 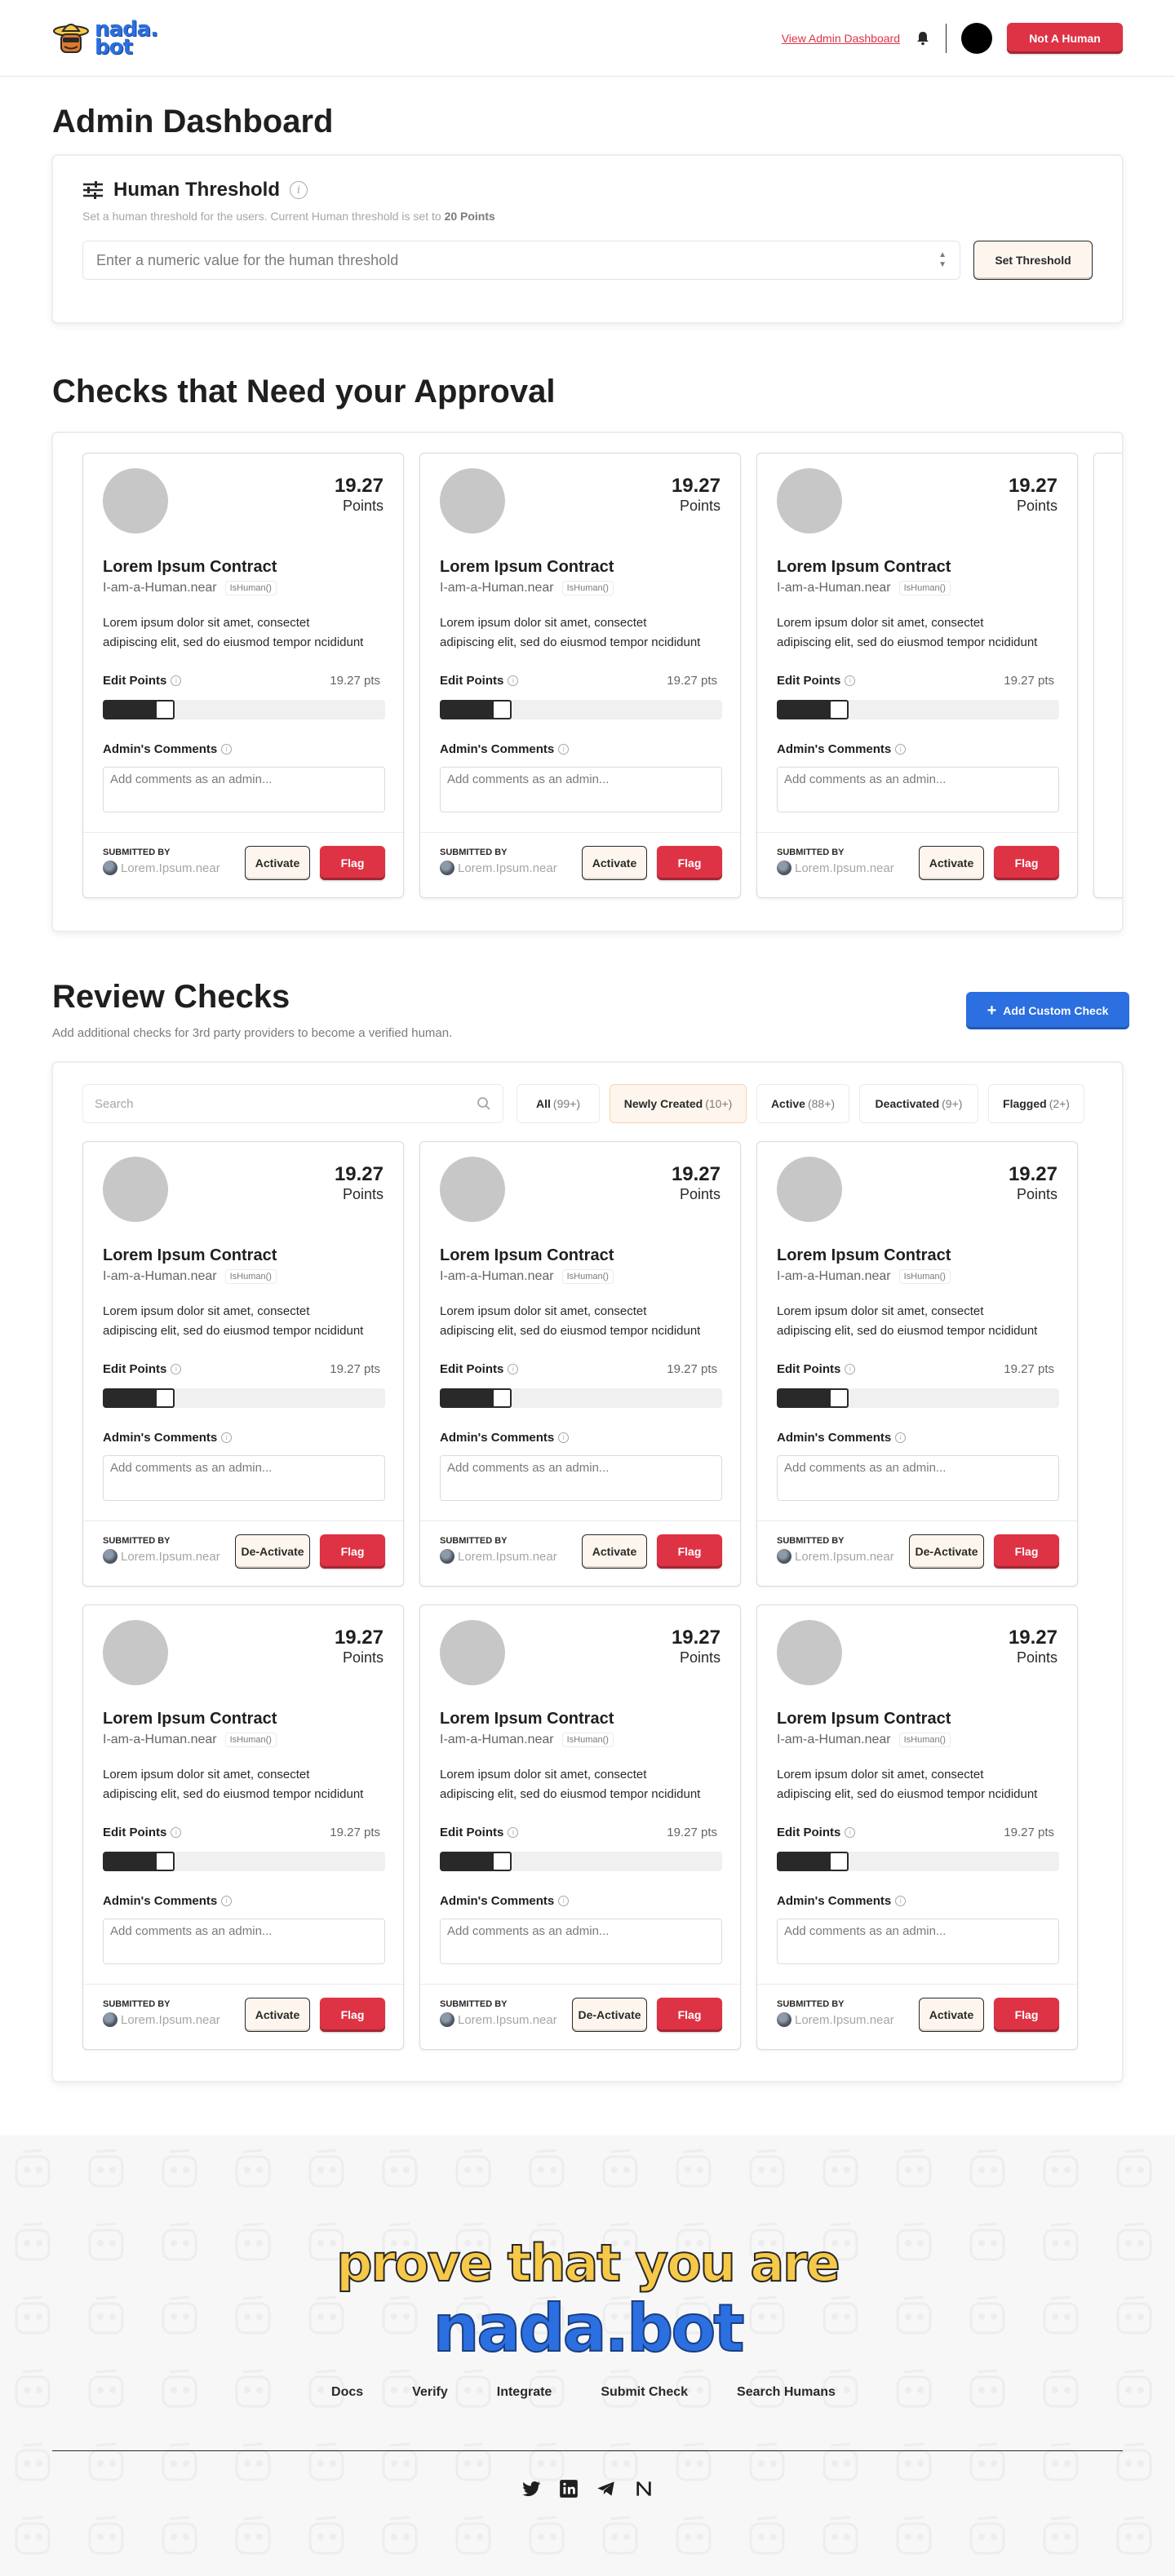 What do you see at coordinates (1065, 38) in the screenshot?
I see `not-a-human-button: Not A Human` at bounding box center [1065, 38].